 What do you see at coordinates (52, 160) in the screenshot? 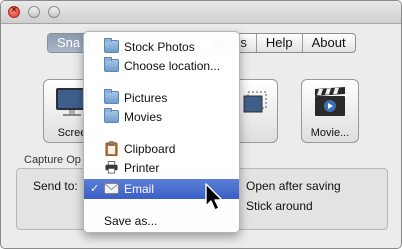
I see `capture-options-title: Capture Op` at bounding box center [52, 160].